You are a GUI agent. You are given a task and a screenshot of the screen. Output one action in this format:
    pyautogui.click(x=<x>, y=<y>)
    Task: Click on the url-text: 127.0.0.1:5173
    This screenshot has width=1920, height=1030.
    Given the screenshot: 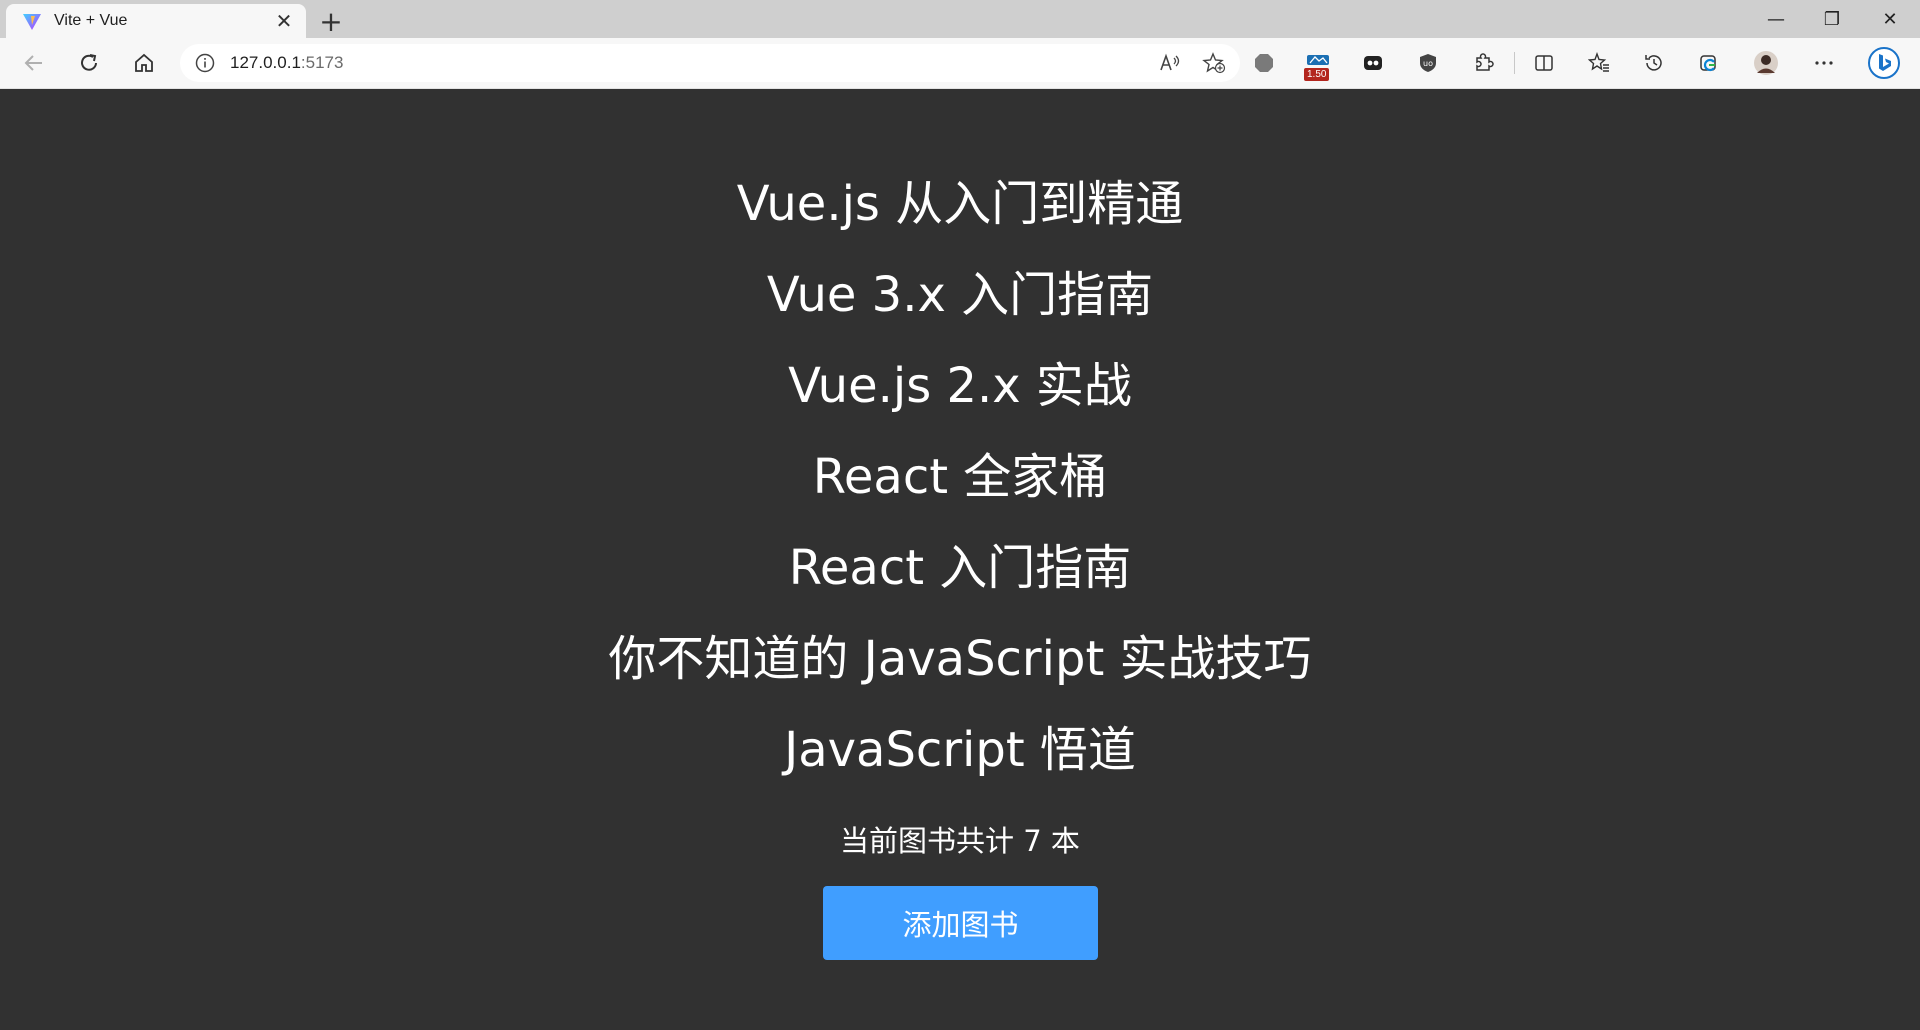 What is the action you would take?
    pyautogui.click(x=694, y=63)
    